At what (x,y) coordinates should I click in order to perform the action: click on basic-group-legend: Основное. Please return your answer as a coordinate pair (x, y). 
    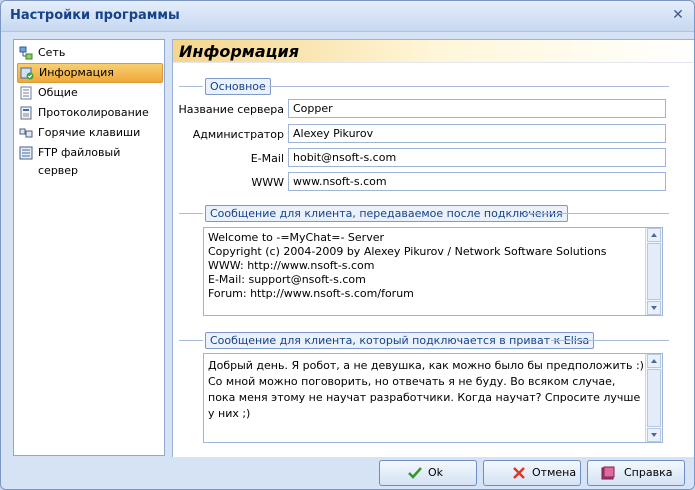
    Looking at the image, I should click on (238, 86).